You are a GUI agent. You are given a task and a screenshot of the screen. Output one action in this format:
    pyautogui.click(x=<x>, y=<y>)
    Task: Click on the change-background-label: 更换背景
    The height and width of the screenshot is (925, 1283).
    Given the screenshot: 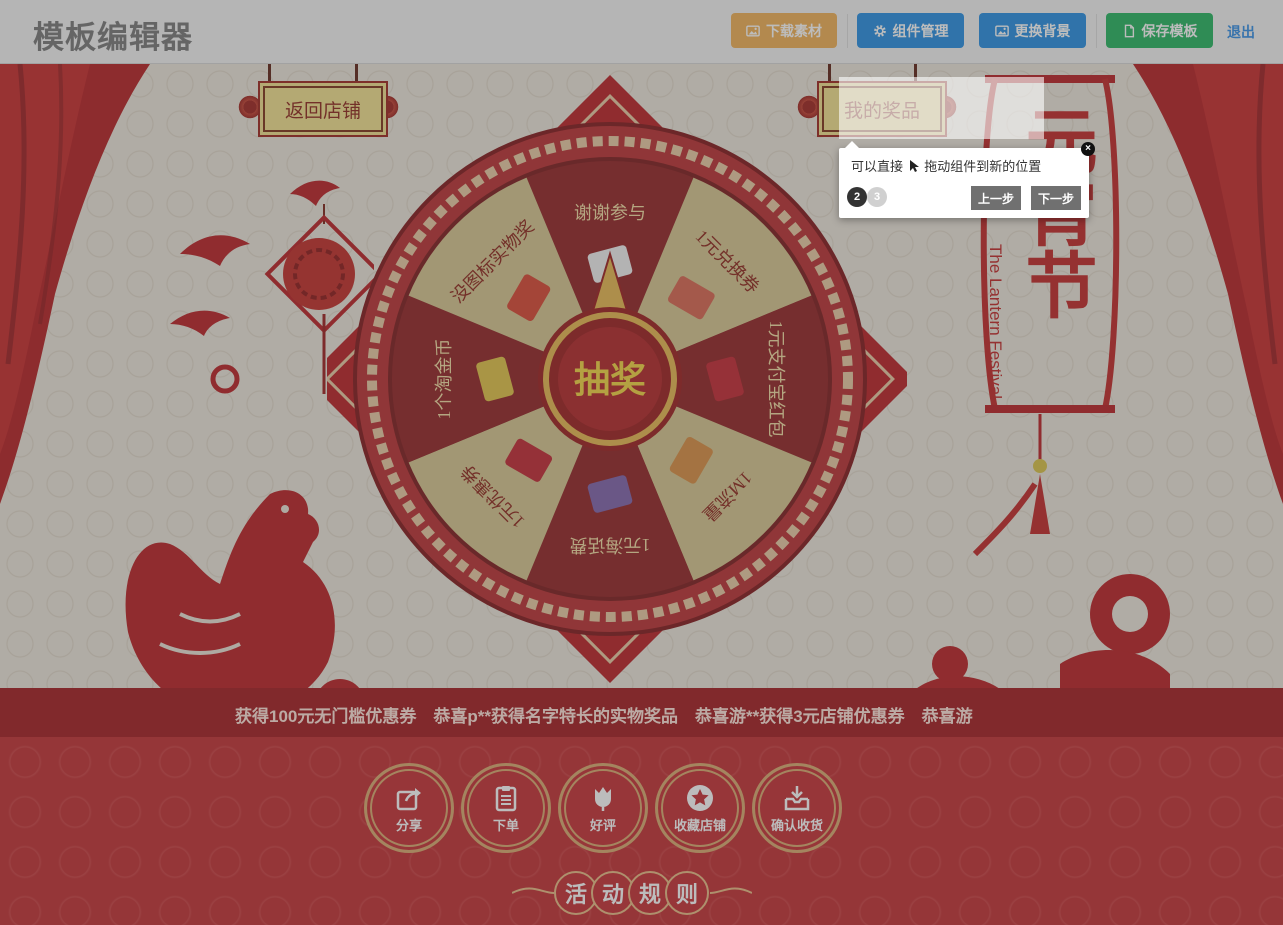 What is the action you would take?
    pyautogui.click(x=1042, y=30)
    